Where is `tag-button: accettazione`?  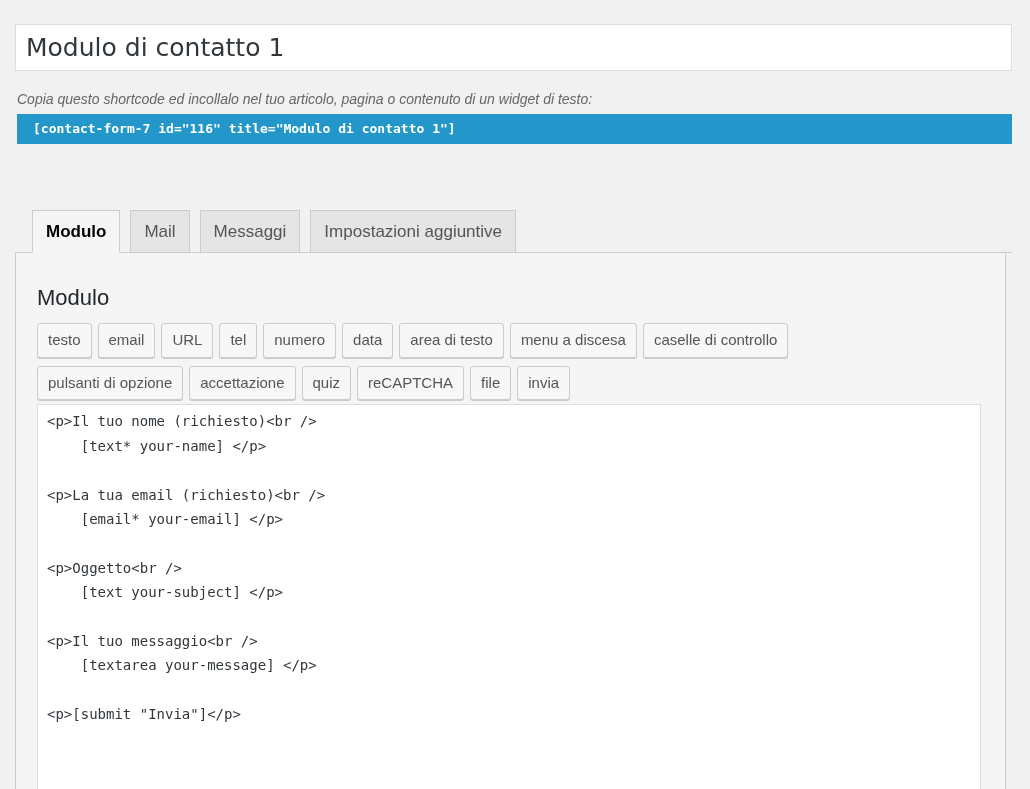 tag-button: accettazione is located at coordinates (242, 383).